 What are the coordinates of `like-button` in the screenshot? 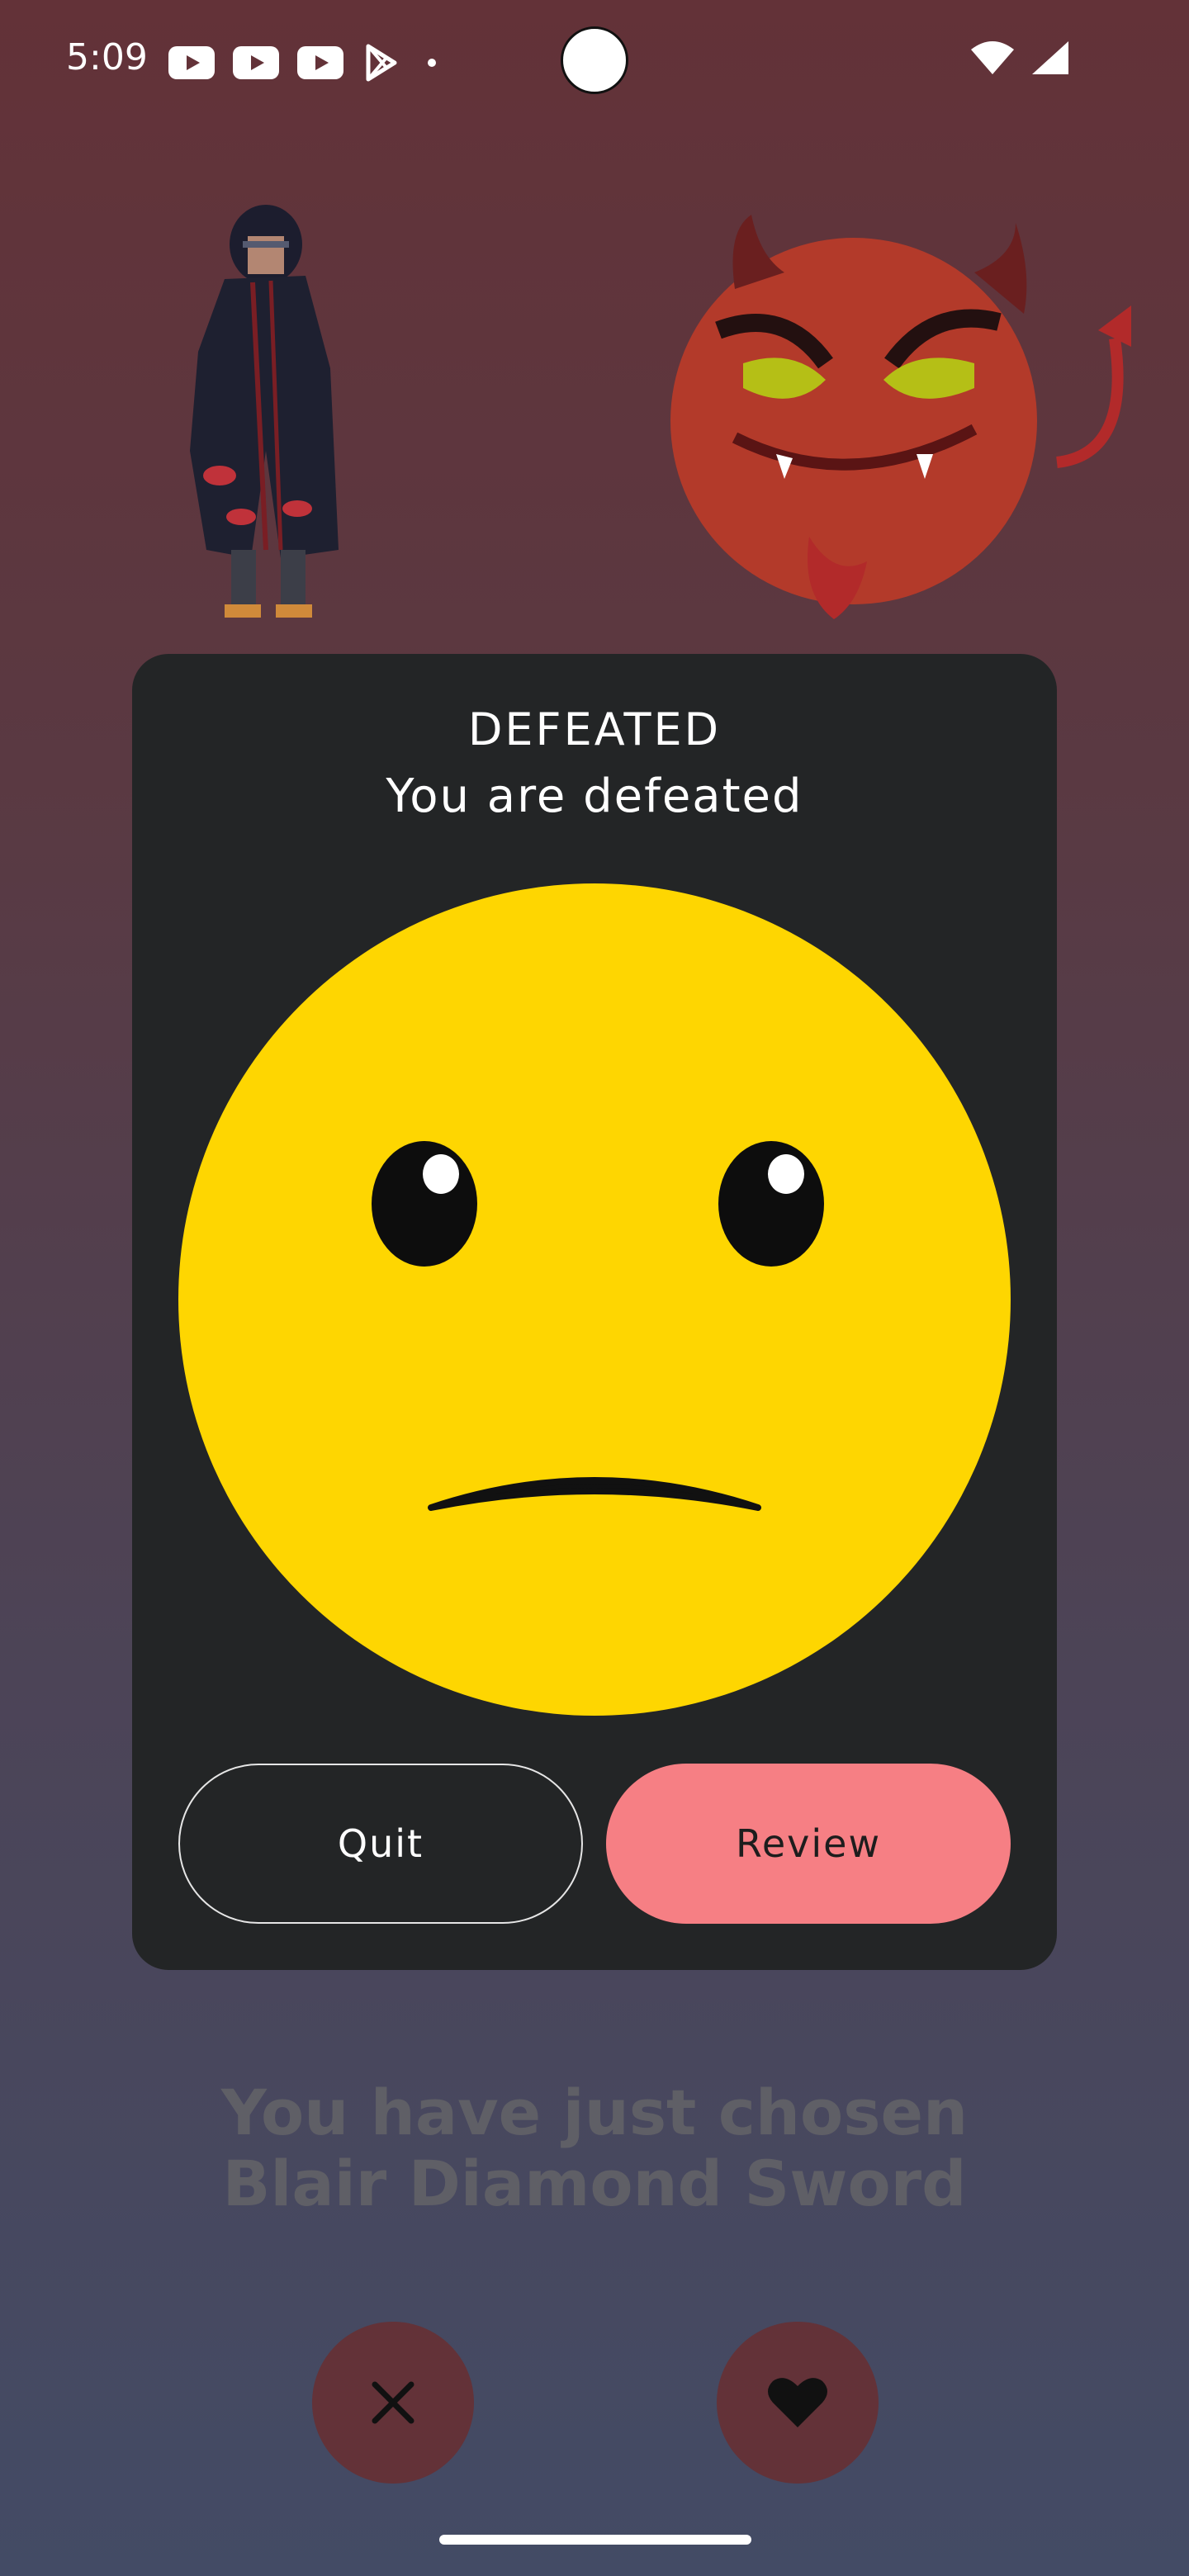 It's located at (798, 2403).